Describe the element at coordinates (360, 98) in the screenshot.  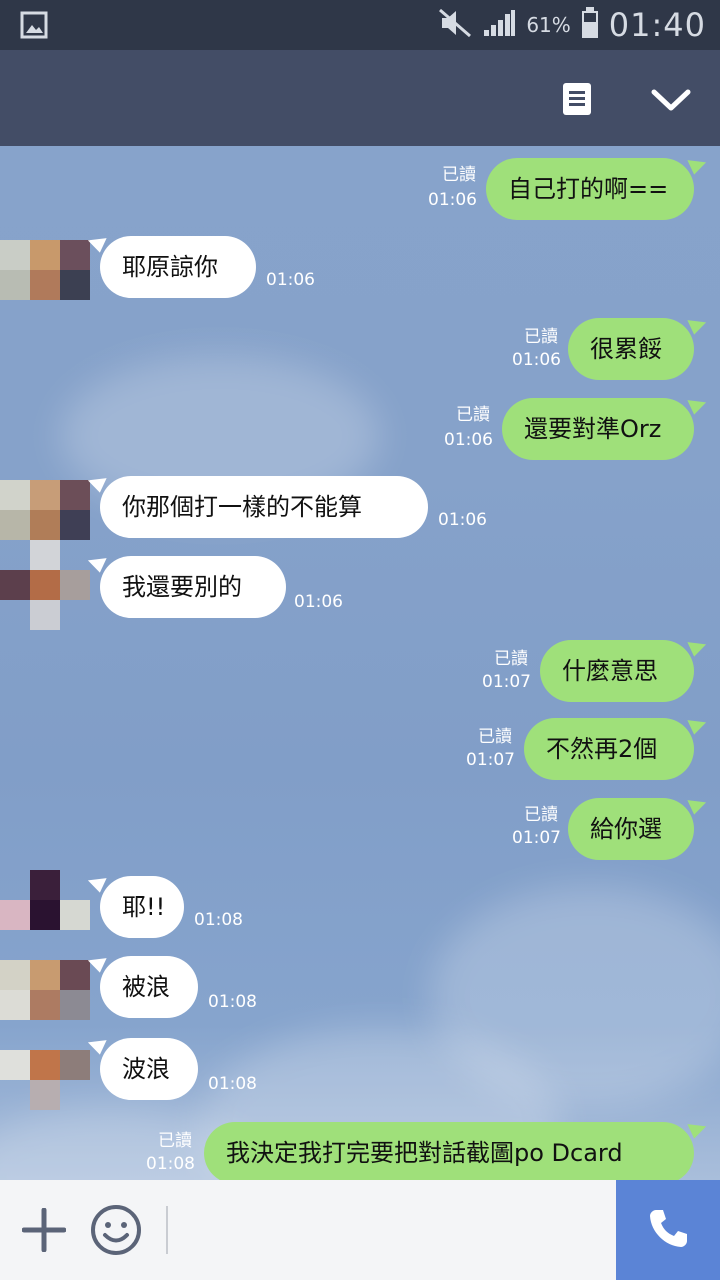
I see `chat-header` at that location.